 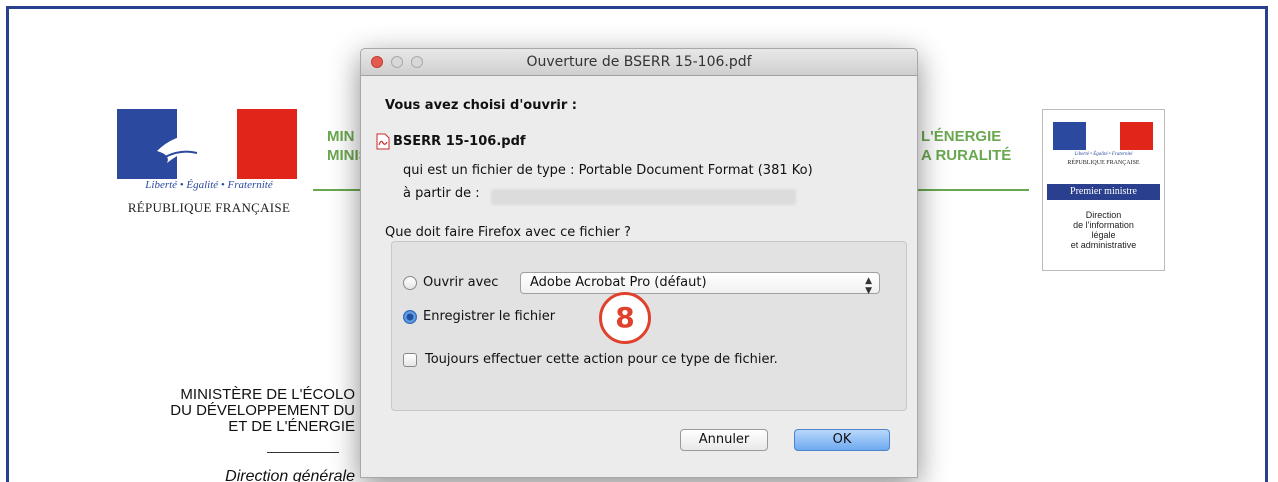 What do you see at coordinates (966, 146) in the screenshot?
I see `ministry-title-right: L'ÉNERGIE A RURALITÉ` at bounding box center [966, 146].